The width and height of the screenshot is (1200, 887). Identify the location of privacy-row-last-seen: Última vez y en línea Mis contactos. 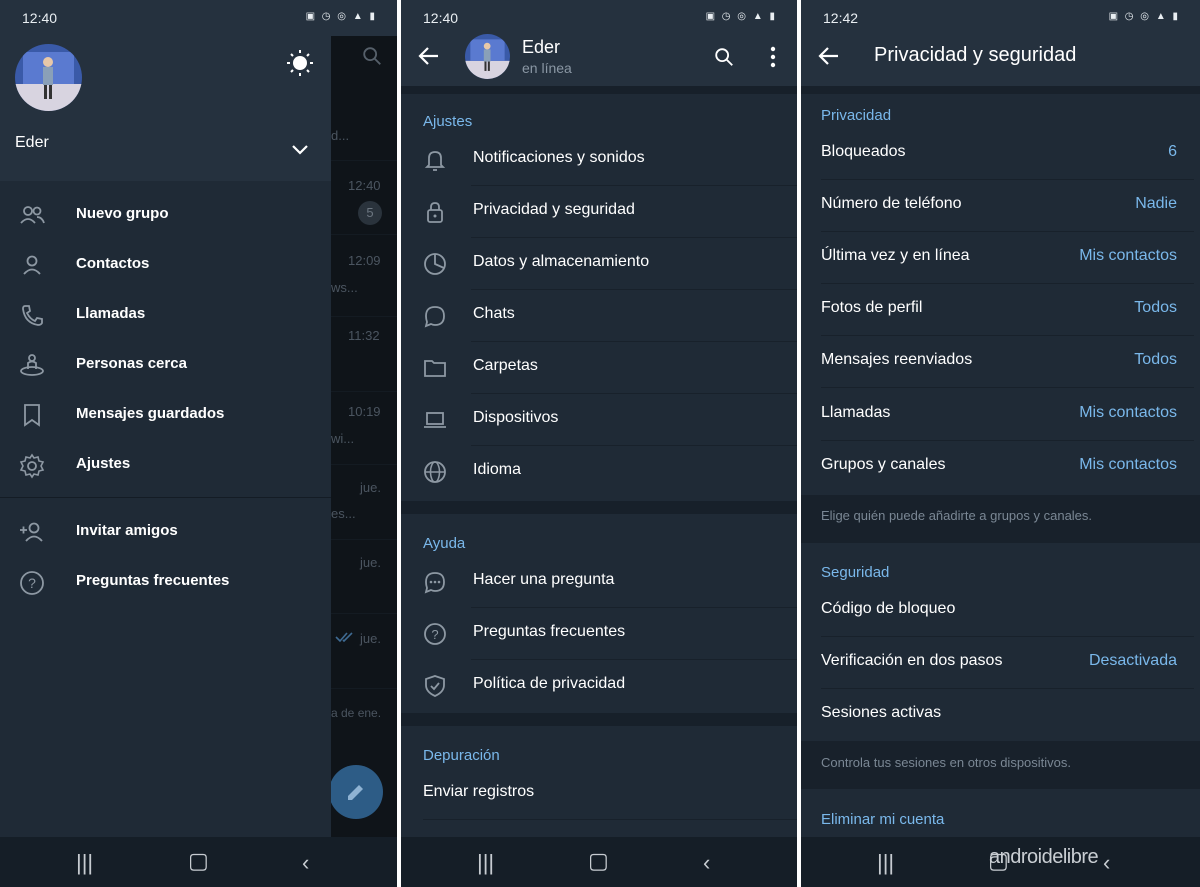
(1000, 258).